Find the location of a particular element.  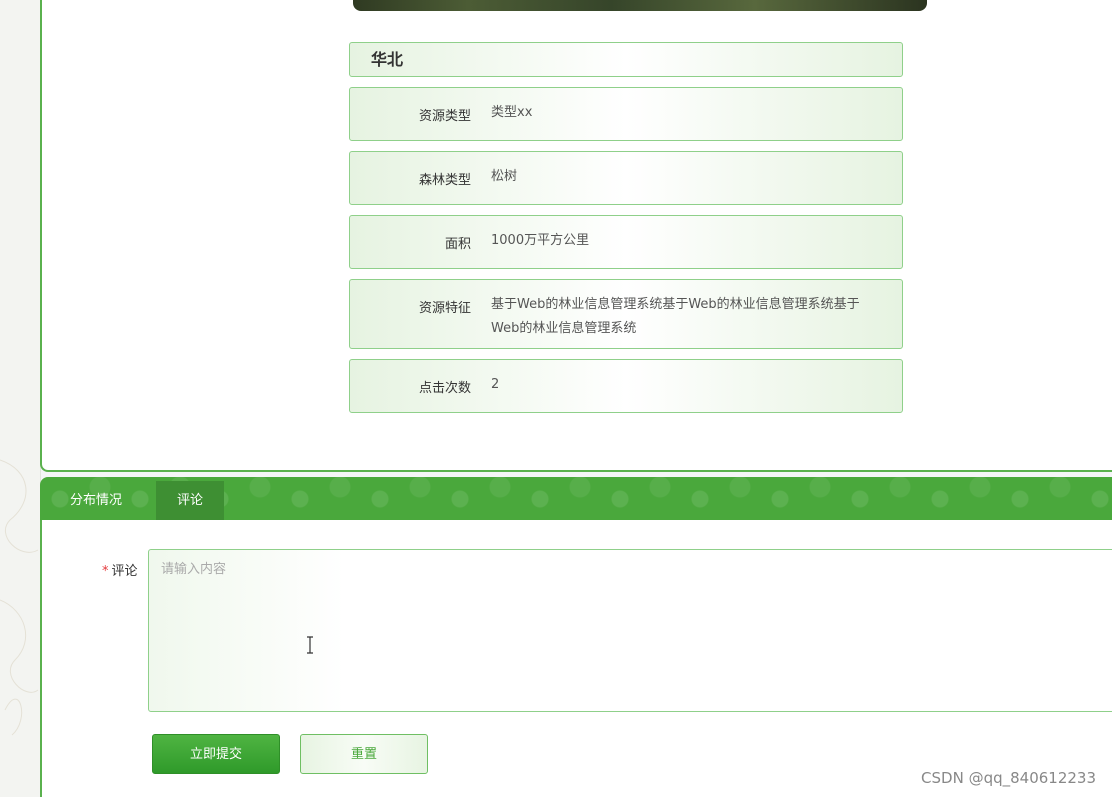

info-row-value: 1000万平方公里 is located at coordinates (540, 240).